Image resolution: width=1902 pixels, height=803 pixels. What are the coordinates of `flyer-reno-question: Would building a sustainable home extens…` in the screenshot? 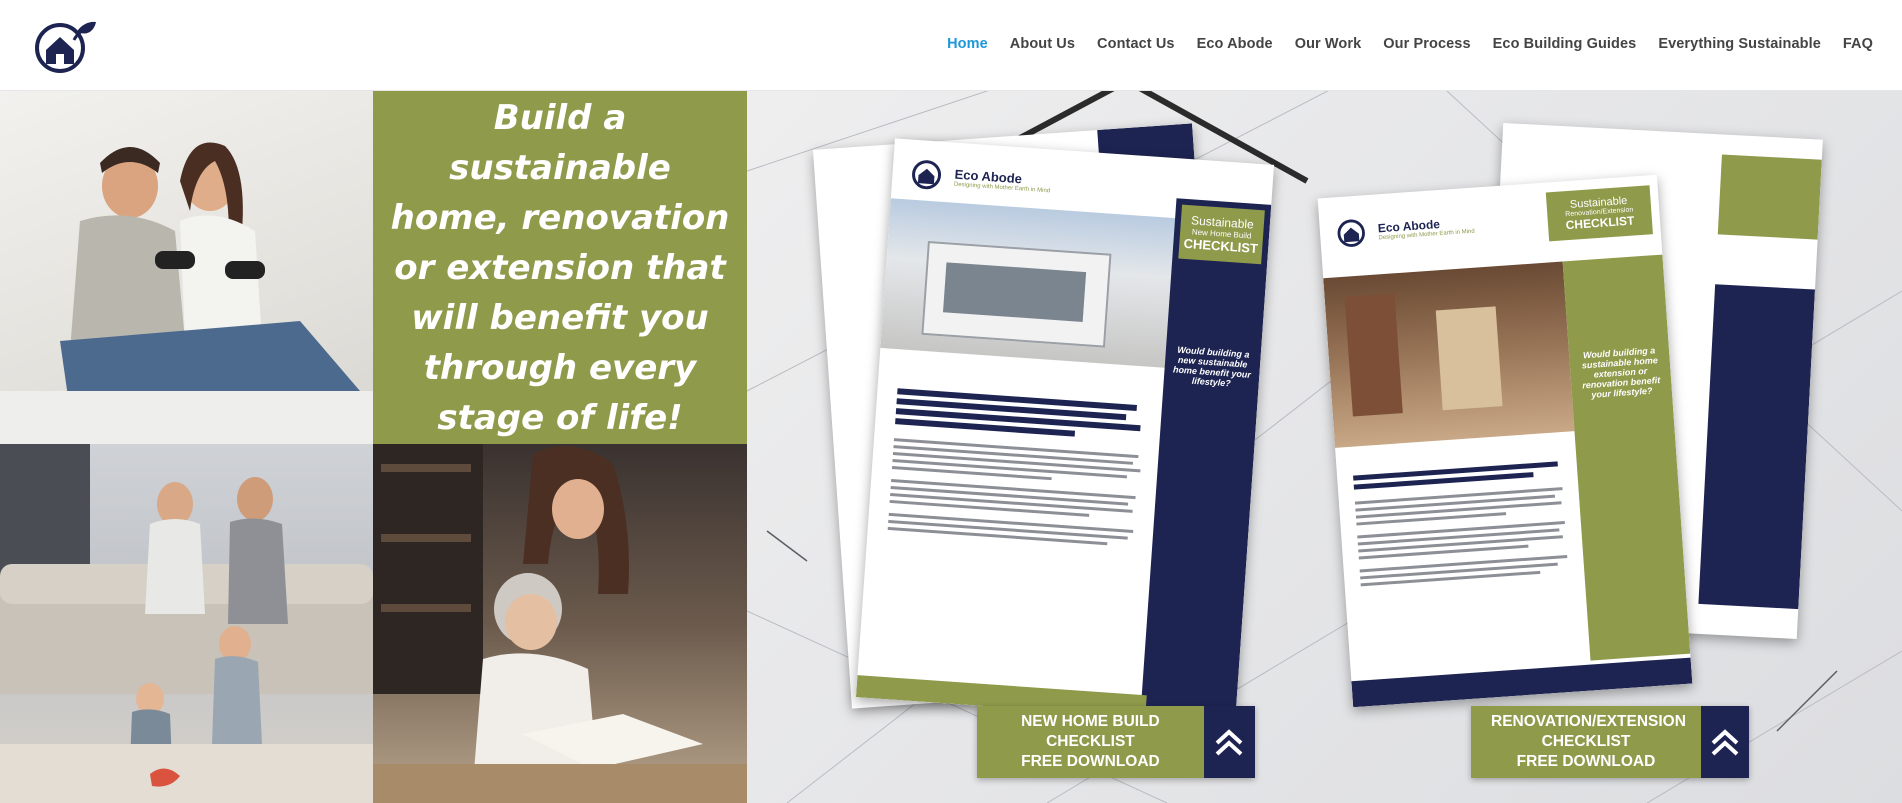 It's located at (1621, 372).